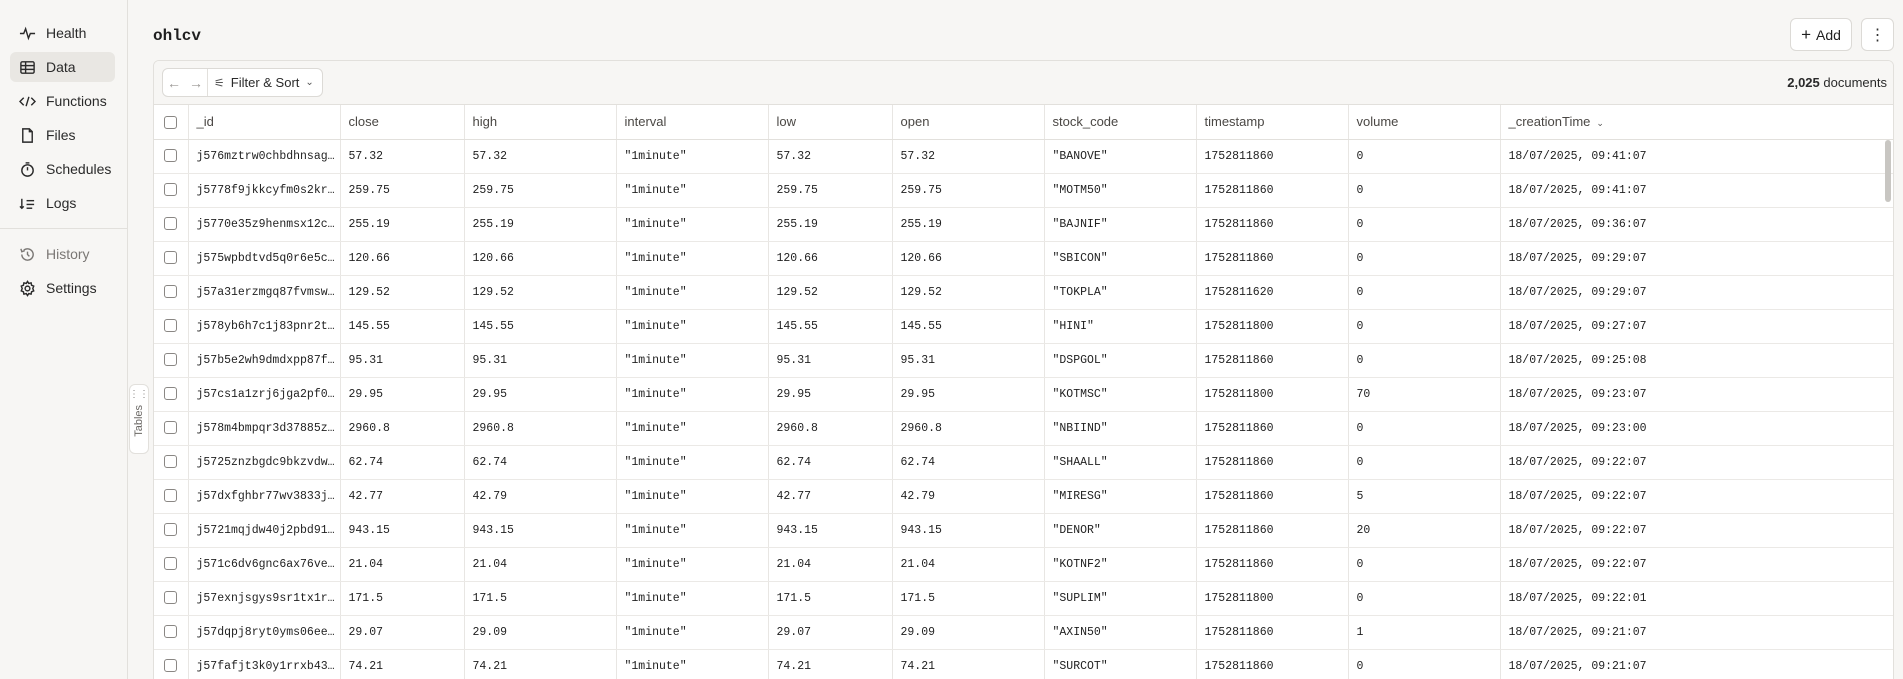  What do you see at coordinates (1120, 258) in the screenshot?
I see `stock-code-cell: "SBICON"` at bounding box center [1120, 258].